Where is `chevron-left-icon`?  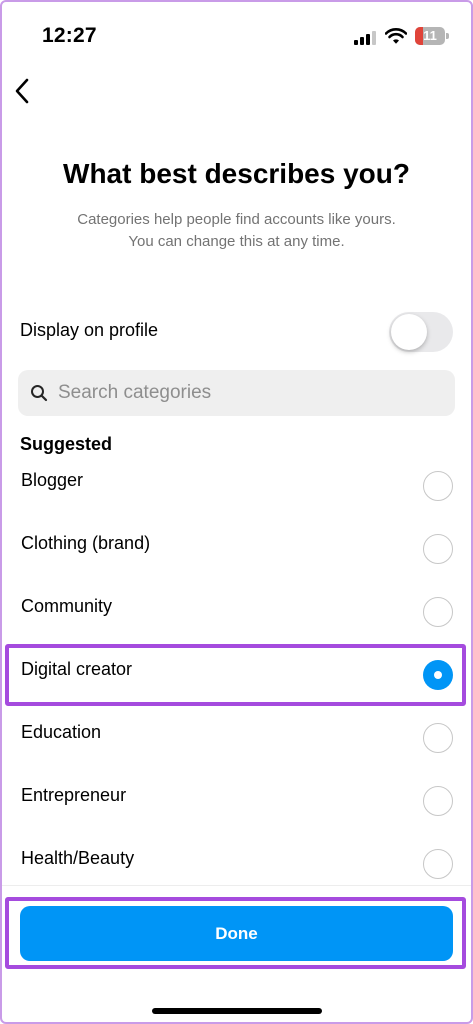 chevron-left-icon is located at coordinates (22, 91).